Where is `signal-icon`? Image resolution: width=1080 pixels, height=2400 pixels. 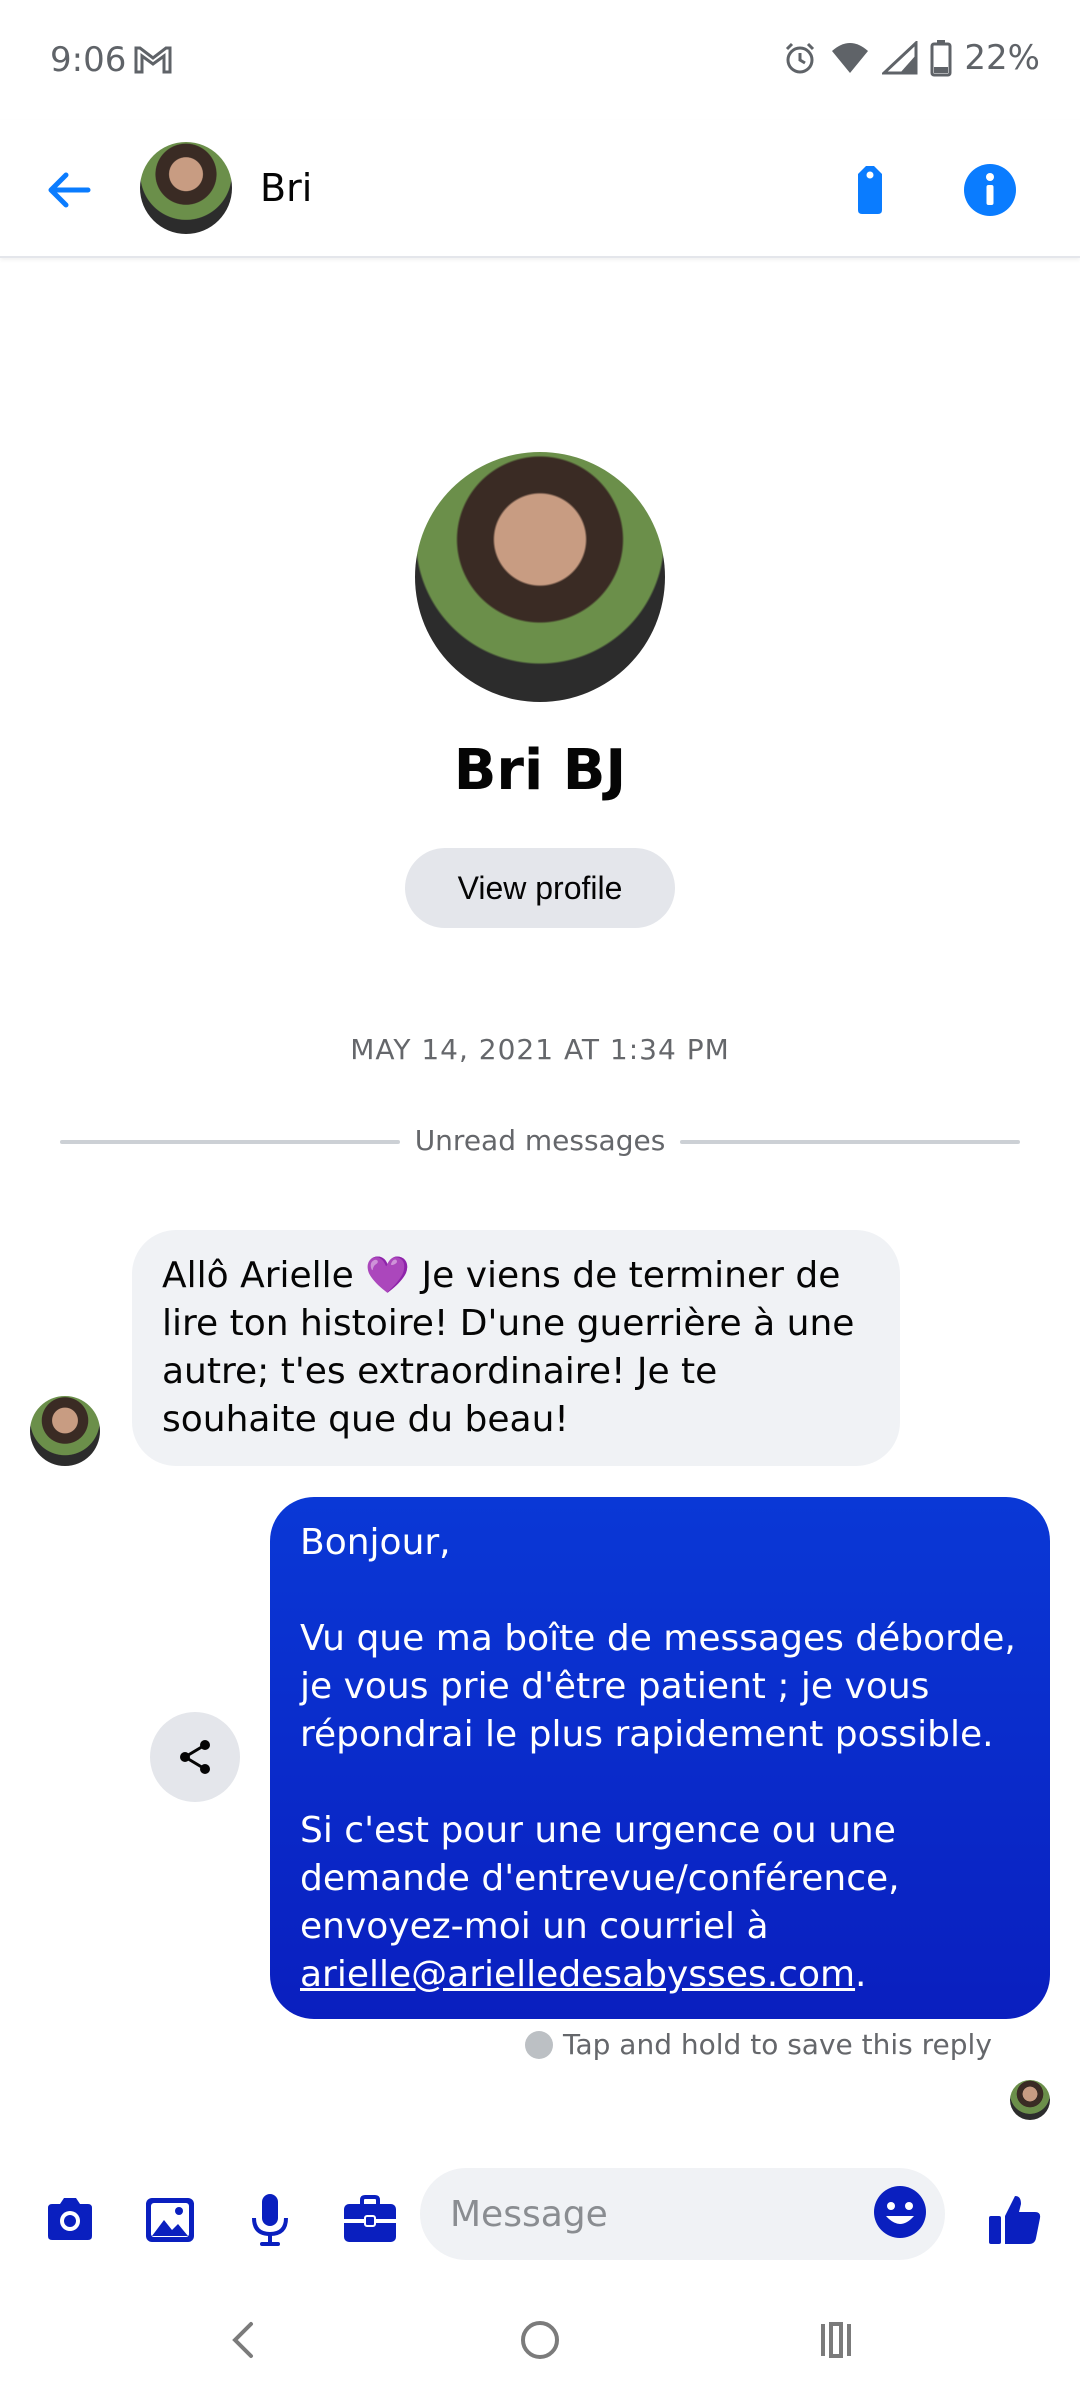 signal-icon is located at coordinates (900, 58).